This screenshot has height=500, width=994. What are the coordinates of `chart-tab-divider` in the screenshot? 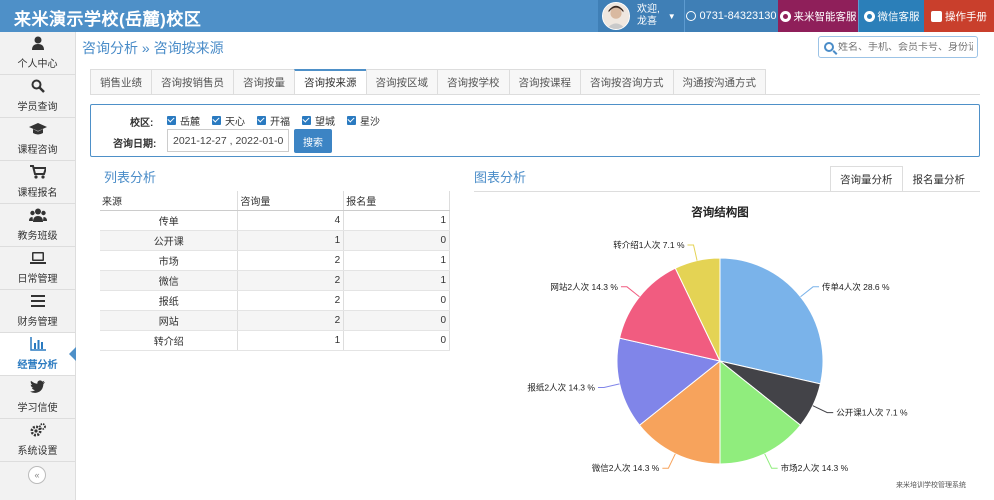 It's located at (727, 191).